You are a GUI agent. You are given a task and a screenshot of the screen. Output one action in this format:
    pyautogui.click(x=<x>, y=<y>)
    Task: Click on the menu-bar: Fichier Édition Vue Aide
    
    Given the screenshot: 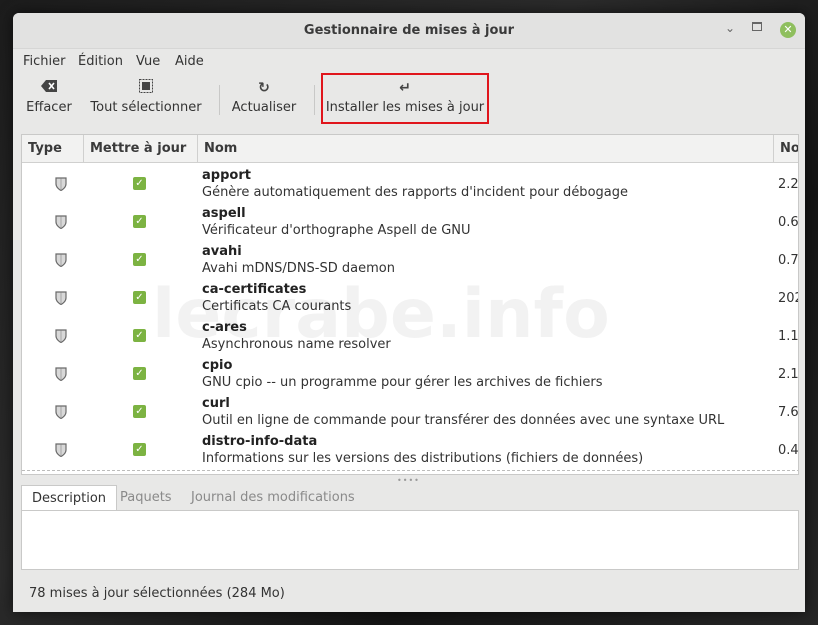 What is the action you would take?
    pyautogui.click(x=409, y=61)
    